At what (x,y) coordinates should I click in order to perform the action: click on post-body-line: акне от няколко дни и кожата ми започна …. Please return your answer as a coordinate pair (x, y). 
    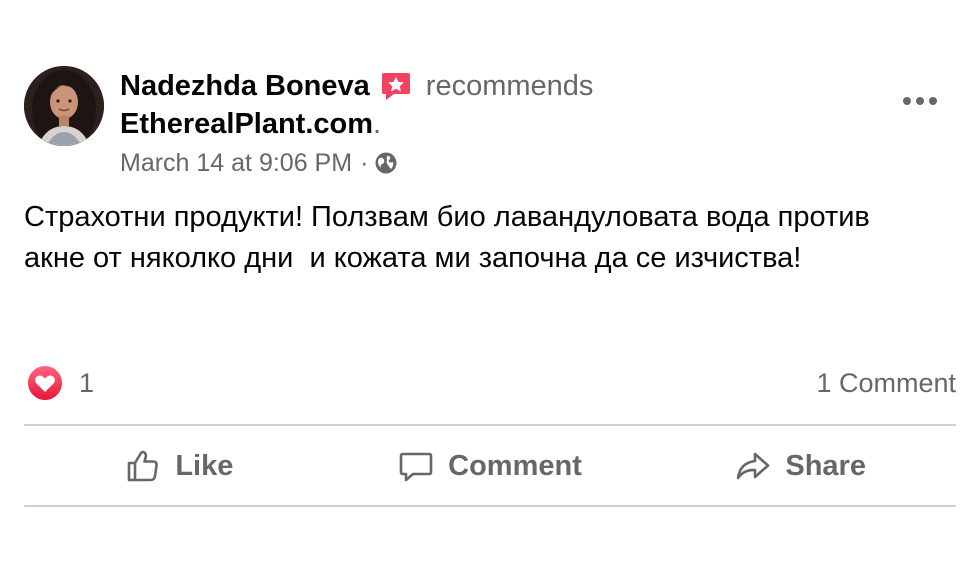
    Looking at the image, I should click on (413, 258).